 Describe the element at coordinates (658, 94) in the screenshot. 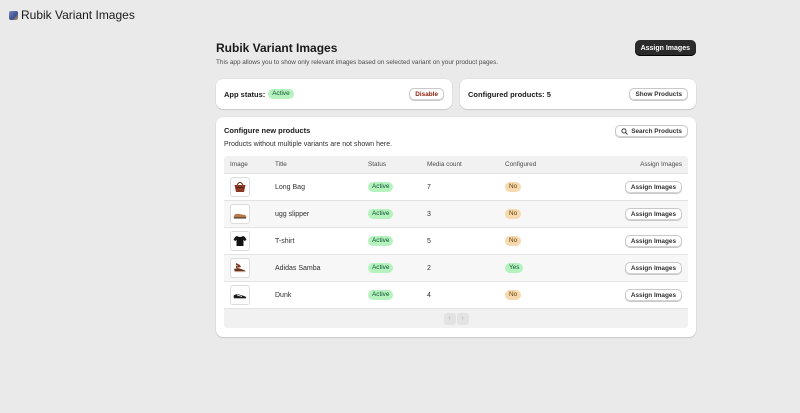

I see `show-products-button: Show Products` at that location.